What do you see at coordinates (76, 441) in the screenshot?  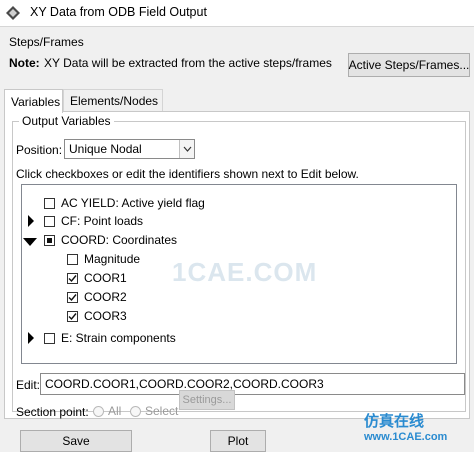 I see `save-button: Save` at bounding box center [76, 441].